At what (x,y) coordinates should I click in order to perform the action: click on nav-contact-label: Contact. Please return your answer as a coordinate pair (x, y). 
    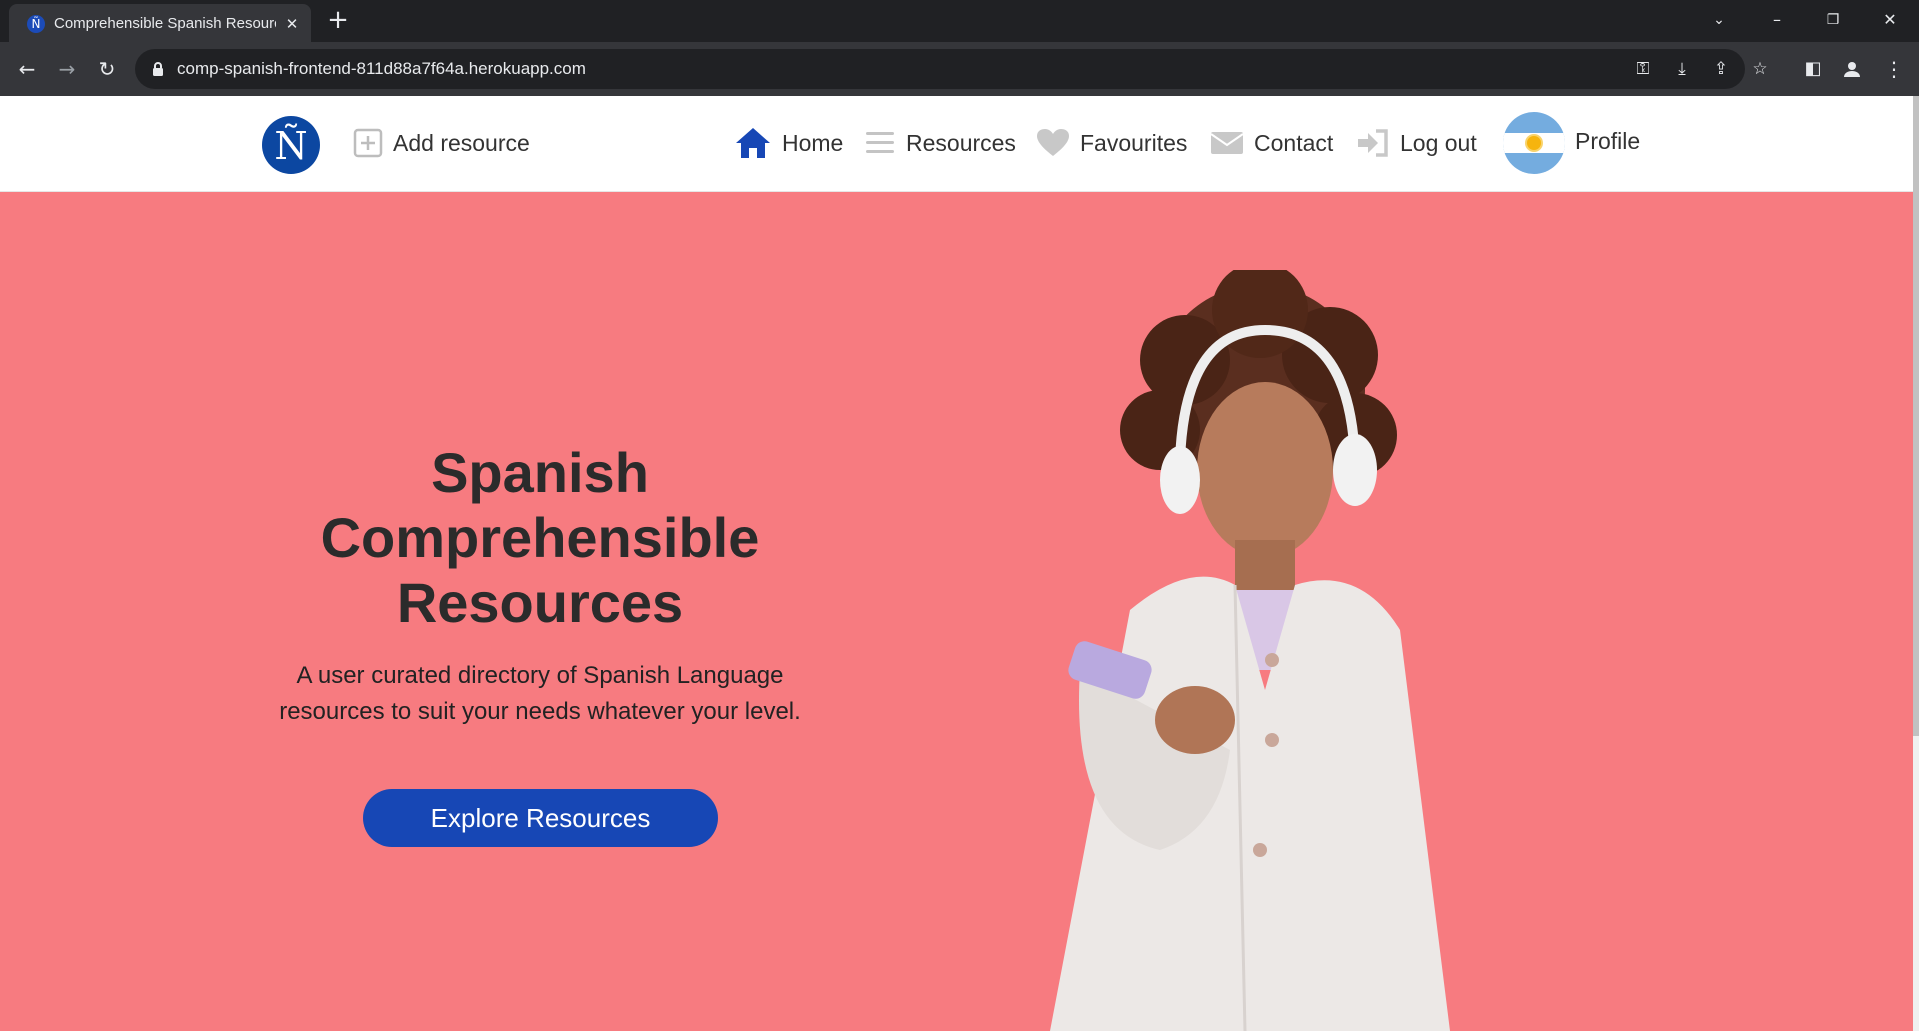
    Looking at the image, I should click on (1294, 142).